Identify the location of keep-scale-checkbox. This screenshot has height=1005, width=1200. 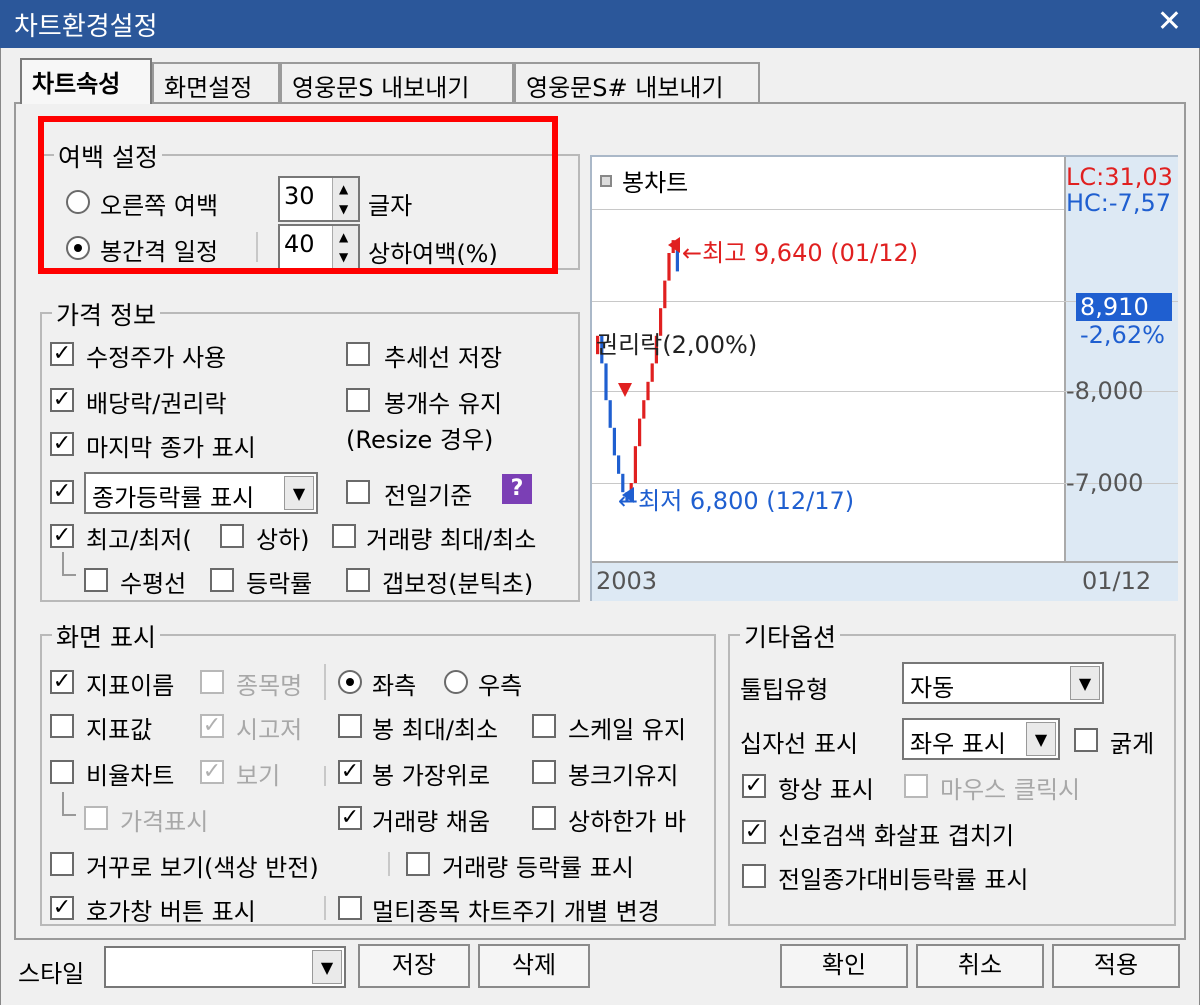
(544, 726).